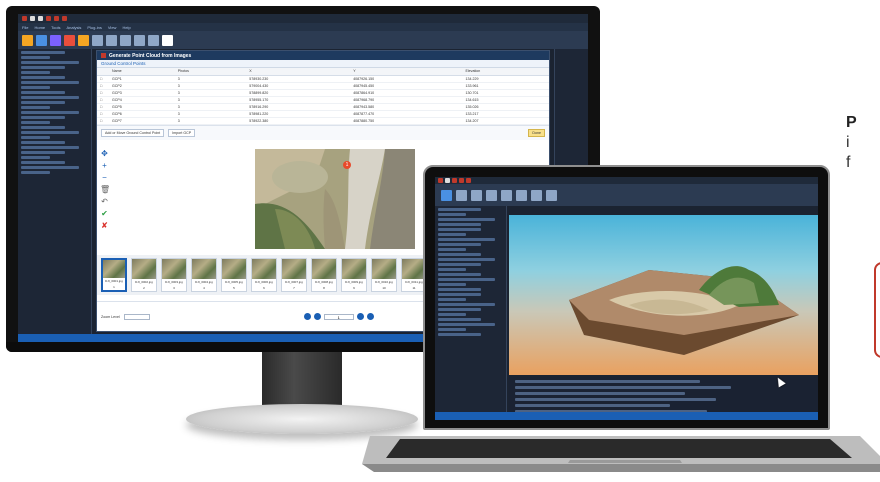  I want to click on zoom-out-icon: −, so click(104, 177).